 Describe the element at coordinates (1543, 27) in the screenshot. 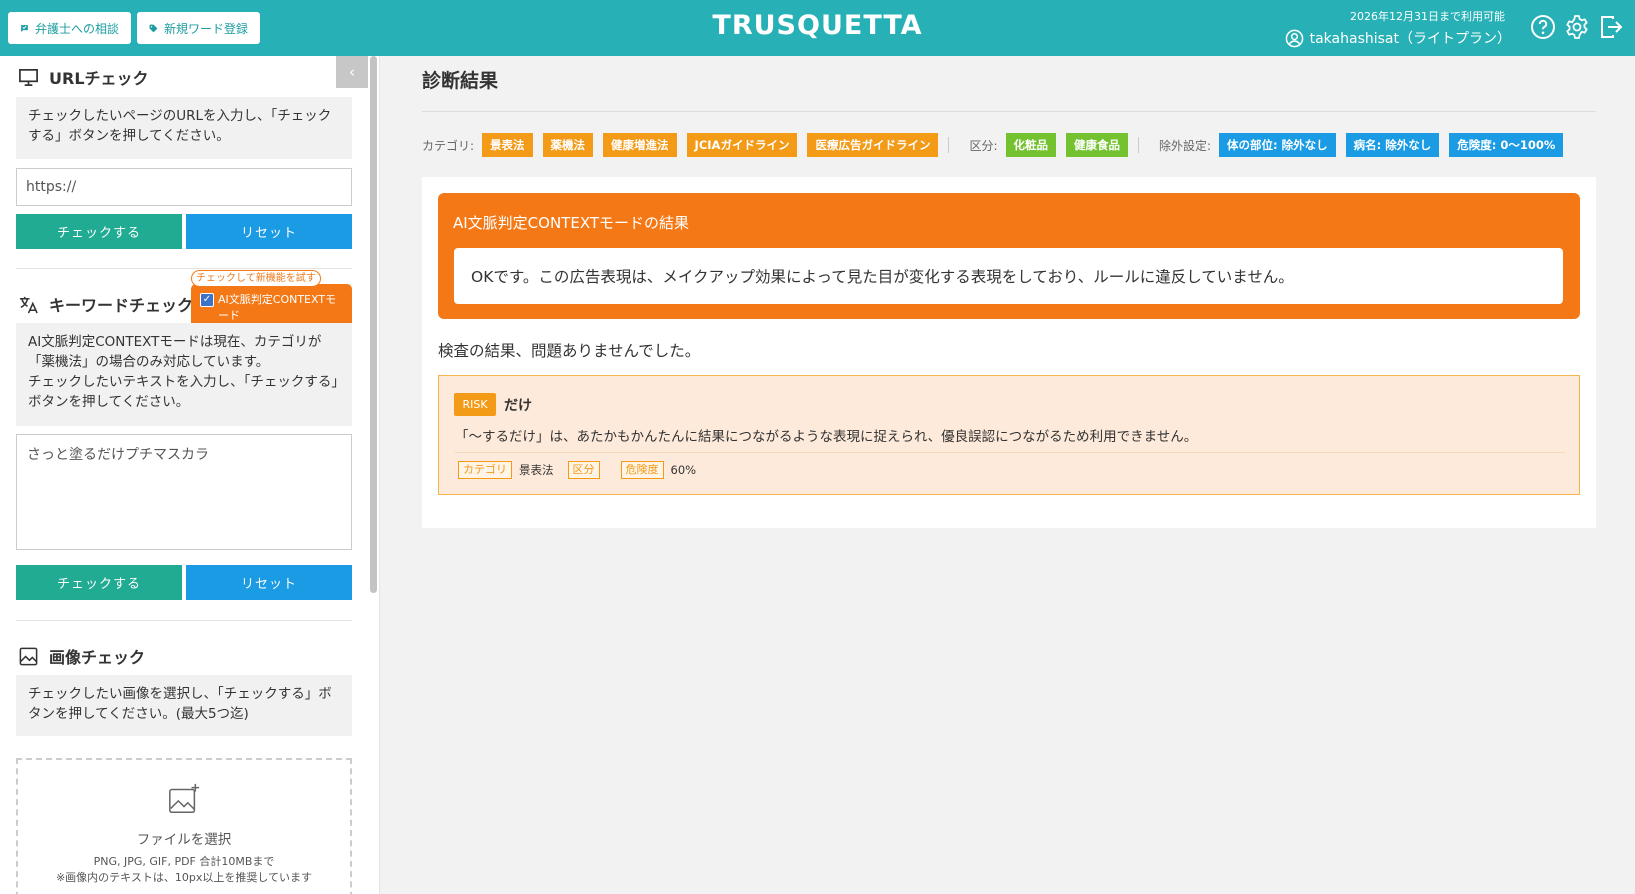

I see `help-icon` at that location.